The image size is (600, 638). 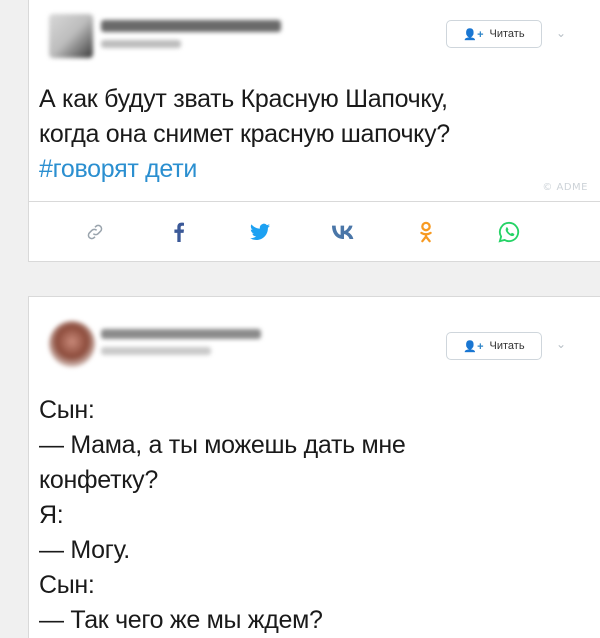 What do you see at coordinates (243, 99) in the screenshot?
I see `tweet-text-line: А как будут звать Красную Шапочку,` at bounding box center [243, 99].